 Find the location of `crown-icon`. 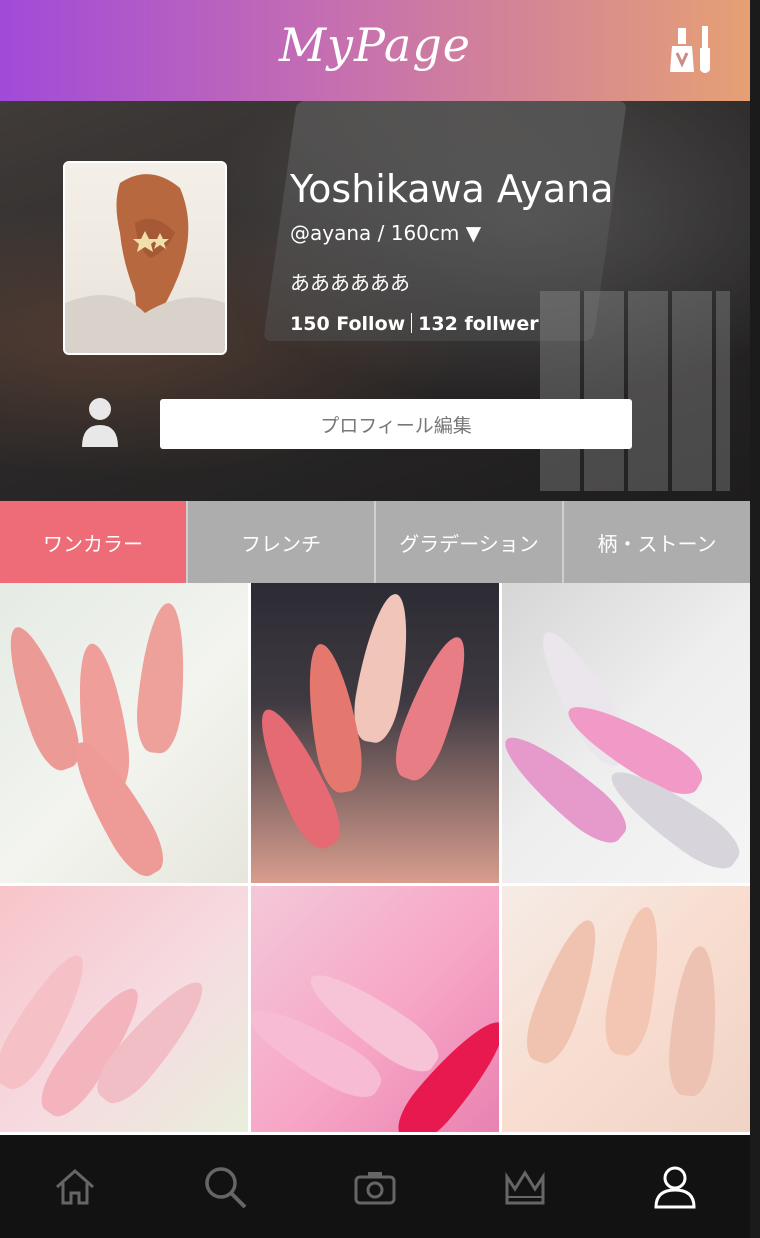

crown-icon is located at coordinates (525, 1186).